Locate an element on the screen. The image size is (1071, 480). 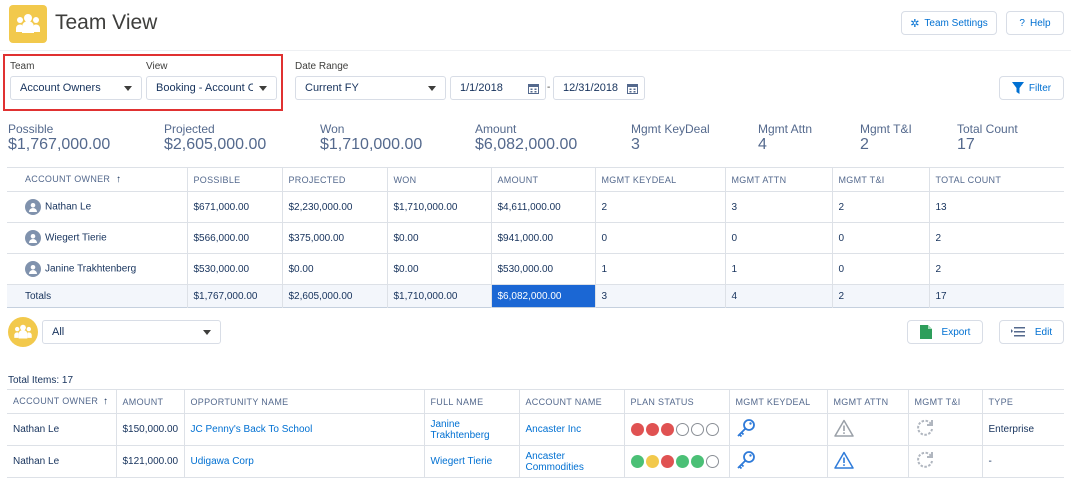
full-name-link: Wiegert Tierie is located at coordinates (472, 461).